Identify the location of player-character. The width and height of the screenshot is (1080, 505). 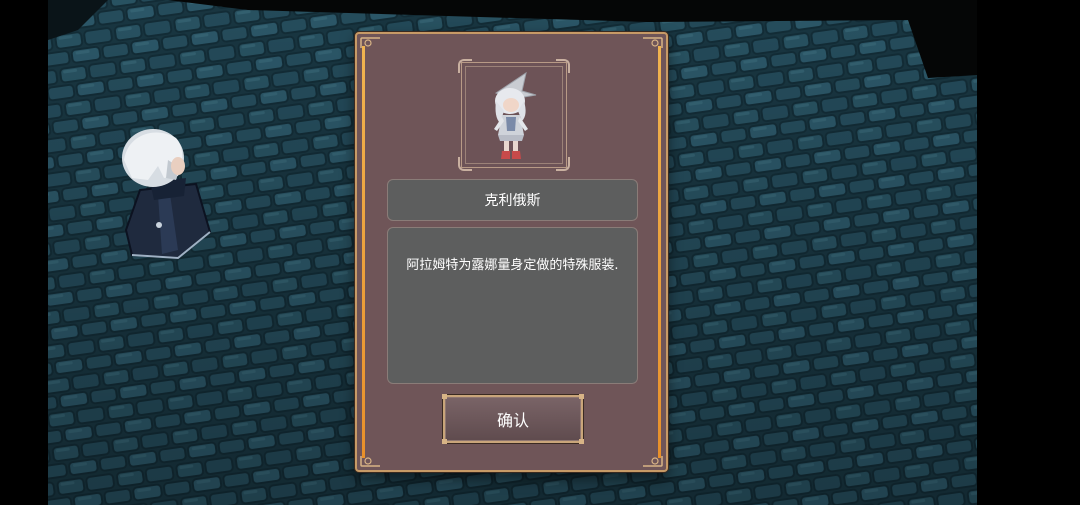
(168, 195).